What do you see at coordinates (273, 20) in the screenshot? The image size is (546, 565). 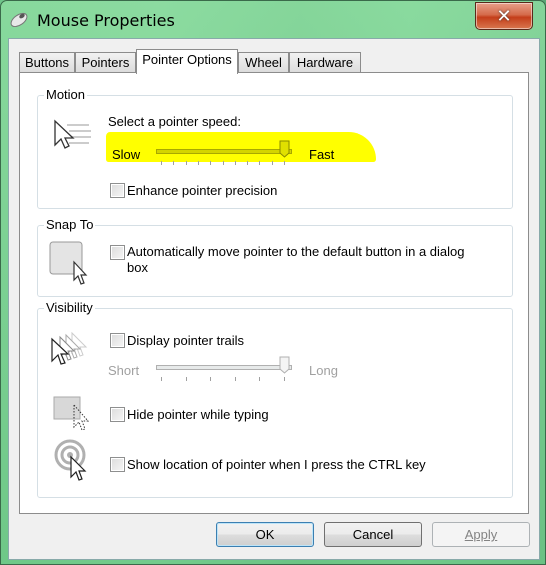 I see `title-bar: Mouse Properties ✕` at bounding box center [273, 20].